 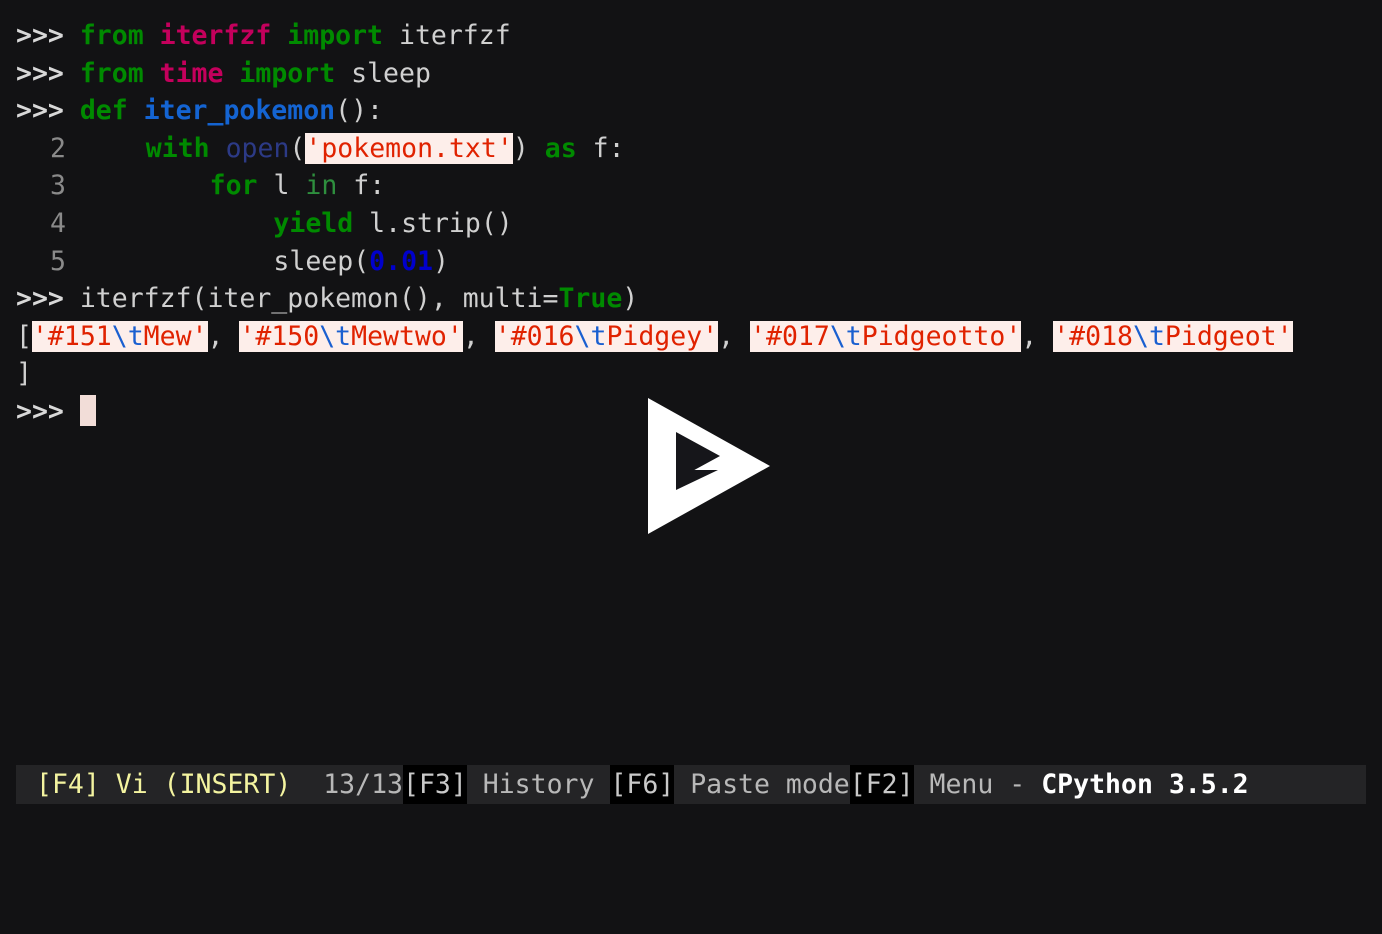 I want to click on code-token: iterfzf(iter_pokemon(), multi=, so click(x=319, y=299).